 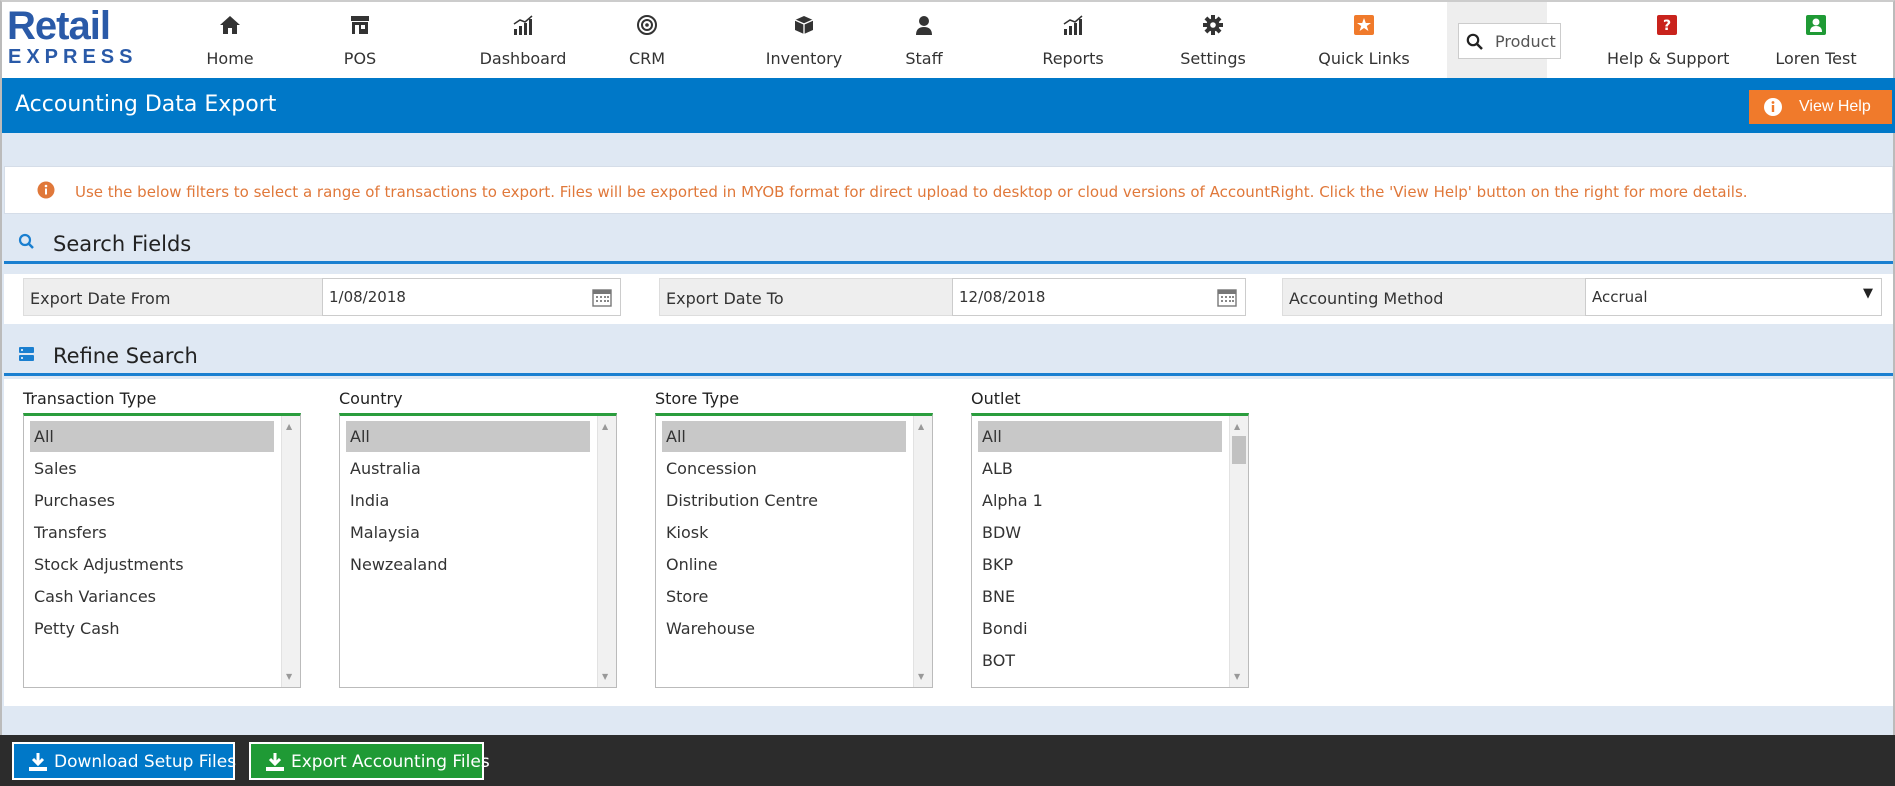 What do you see at coordinates (1100, 596) in the screenshot?
I see `list-option: BNE` at bounding box center [1100, 596].